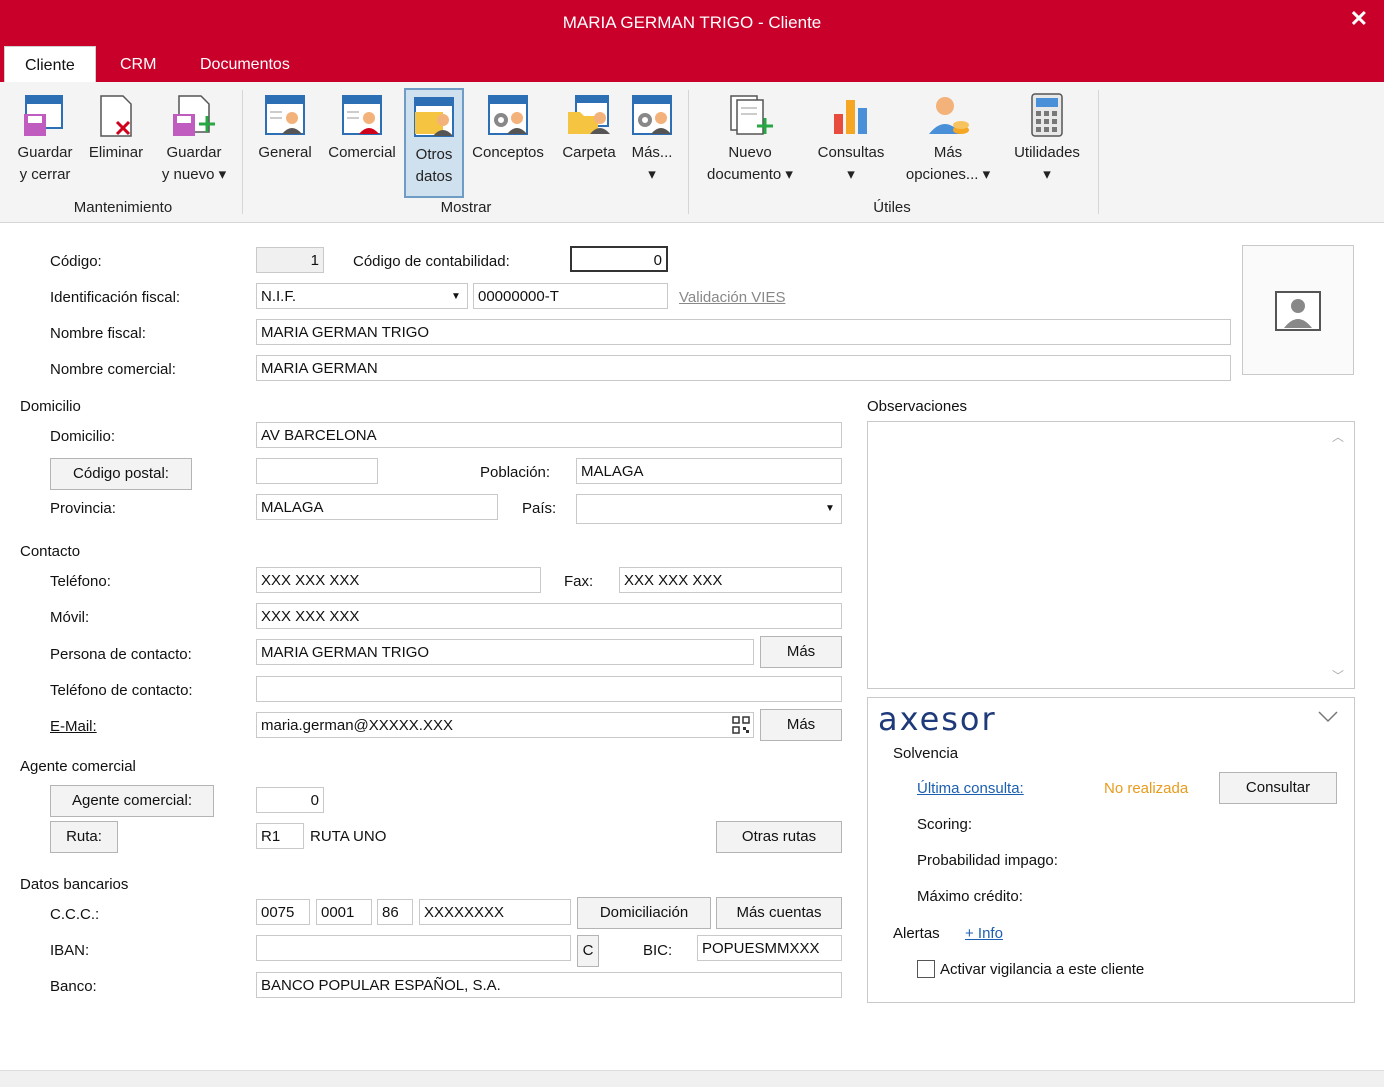 Image resolution: width=1384 pixels, height=1087 pixels. Describe the element at coordinates (1047, 142) in the screenshot. I see `utilidades-button: Utilidades ▾` at that location.